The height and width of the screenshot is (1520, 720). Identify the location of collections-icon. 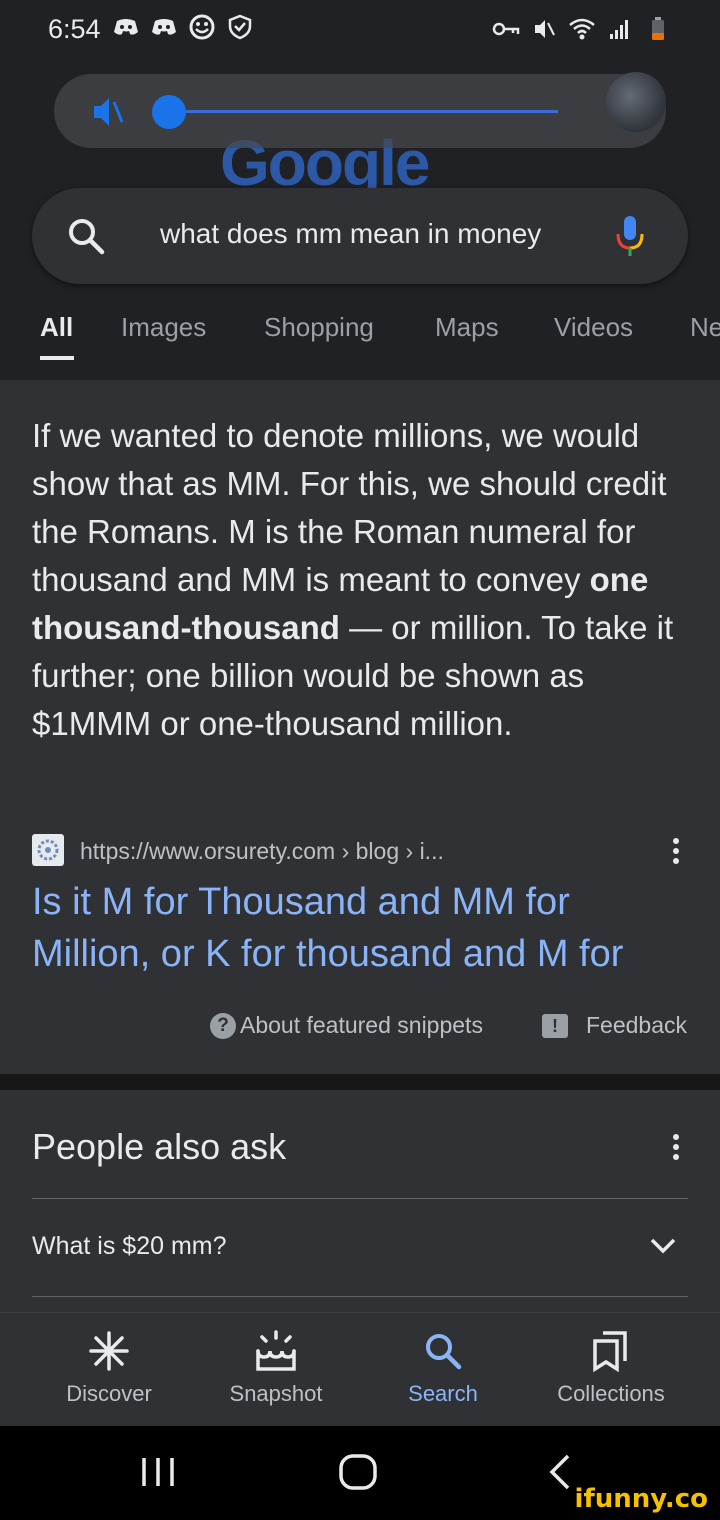
(611, 1351).